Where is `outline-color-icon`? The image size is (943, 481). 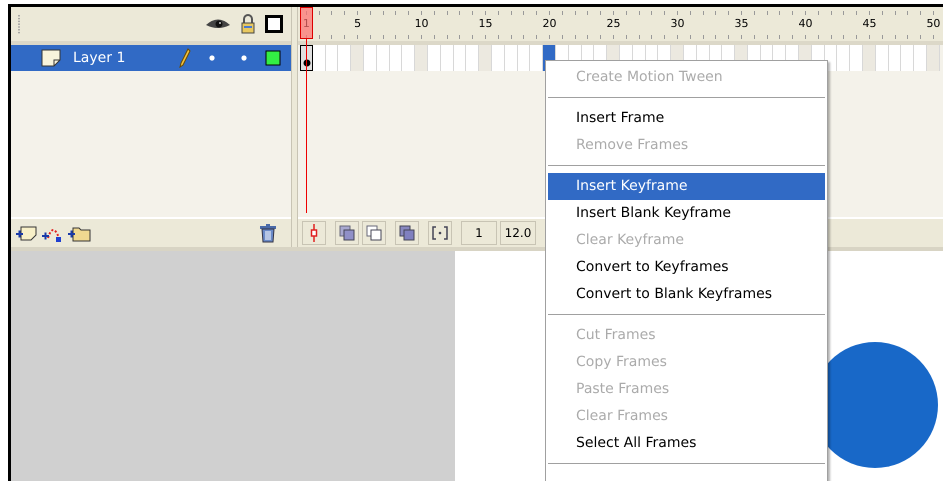 outline-color-icon is located at coordinates (273, 58).